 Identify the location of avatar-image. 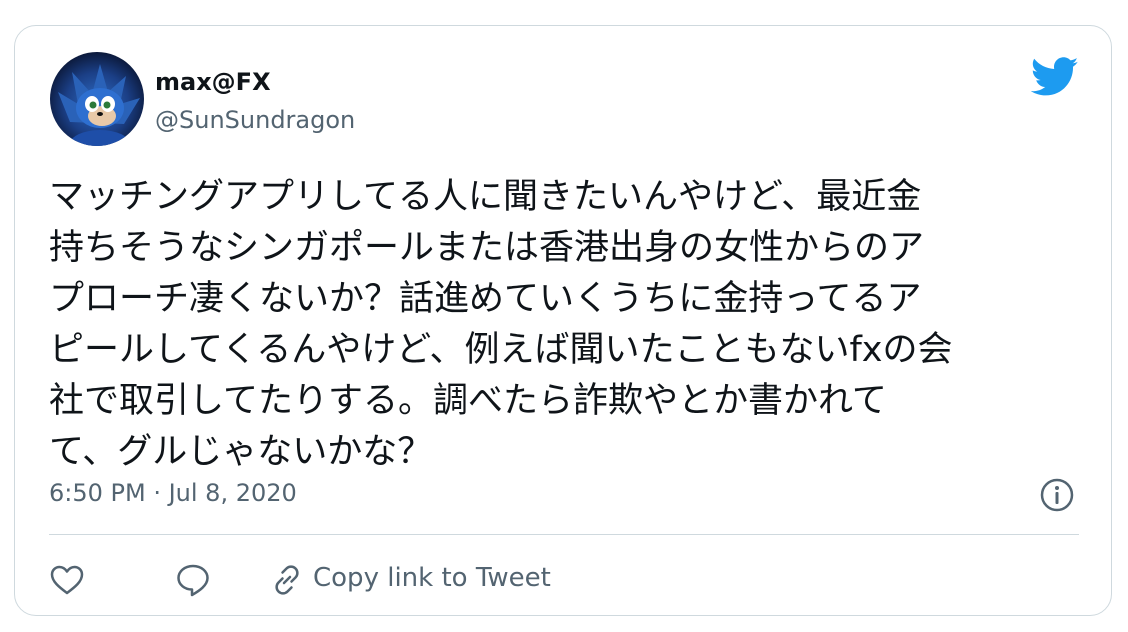
(99, 105).